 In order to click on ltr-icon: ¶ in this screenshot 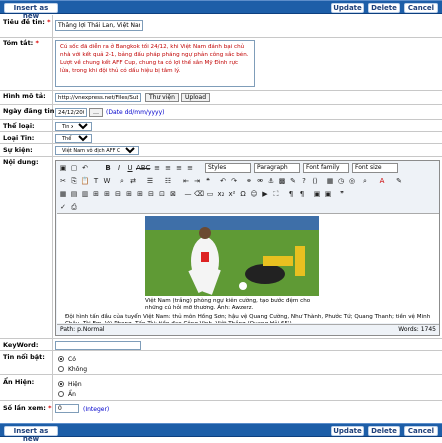, I will do `click(291, 194)`.